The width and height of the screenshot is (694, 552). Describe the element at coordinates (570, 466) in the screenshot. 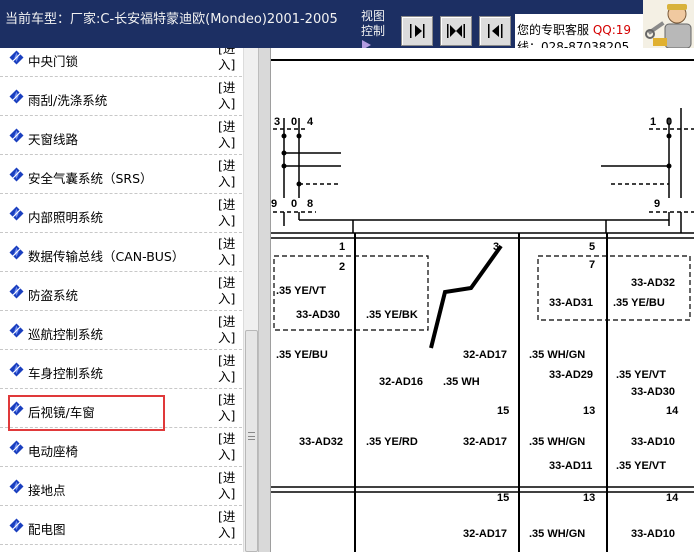

I see `wire-label: 33-AD11` at that location.